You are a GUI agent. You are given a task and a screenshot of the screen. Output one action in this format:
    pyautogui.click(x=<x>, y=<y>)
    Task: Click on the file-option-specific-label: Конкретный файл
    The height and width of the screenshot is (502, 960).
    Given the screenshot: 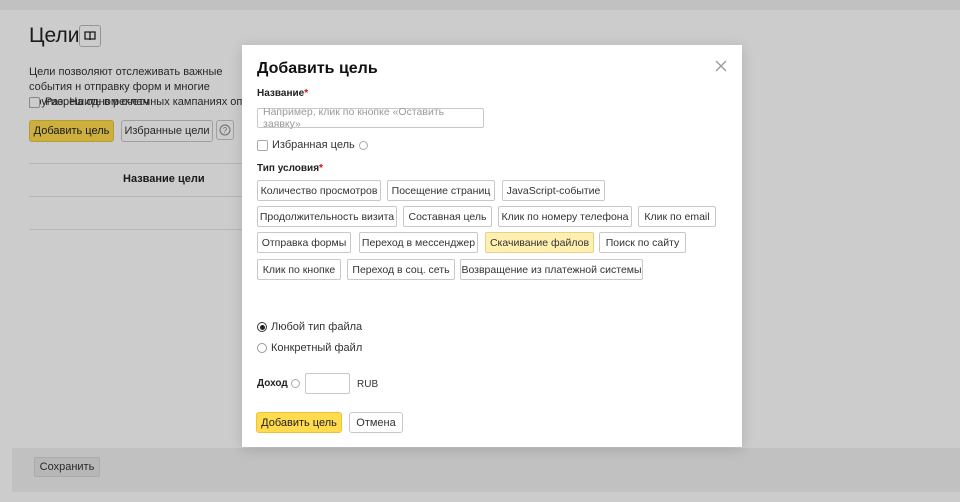 What is the action you would take?
    pyautogui.click(x=317, y=348)
    